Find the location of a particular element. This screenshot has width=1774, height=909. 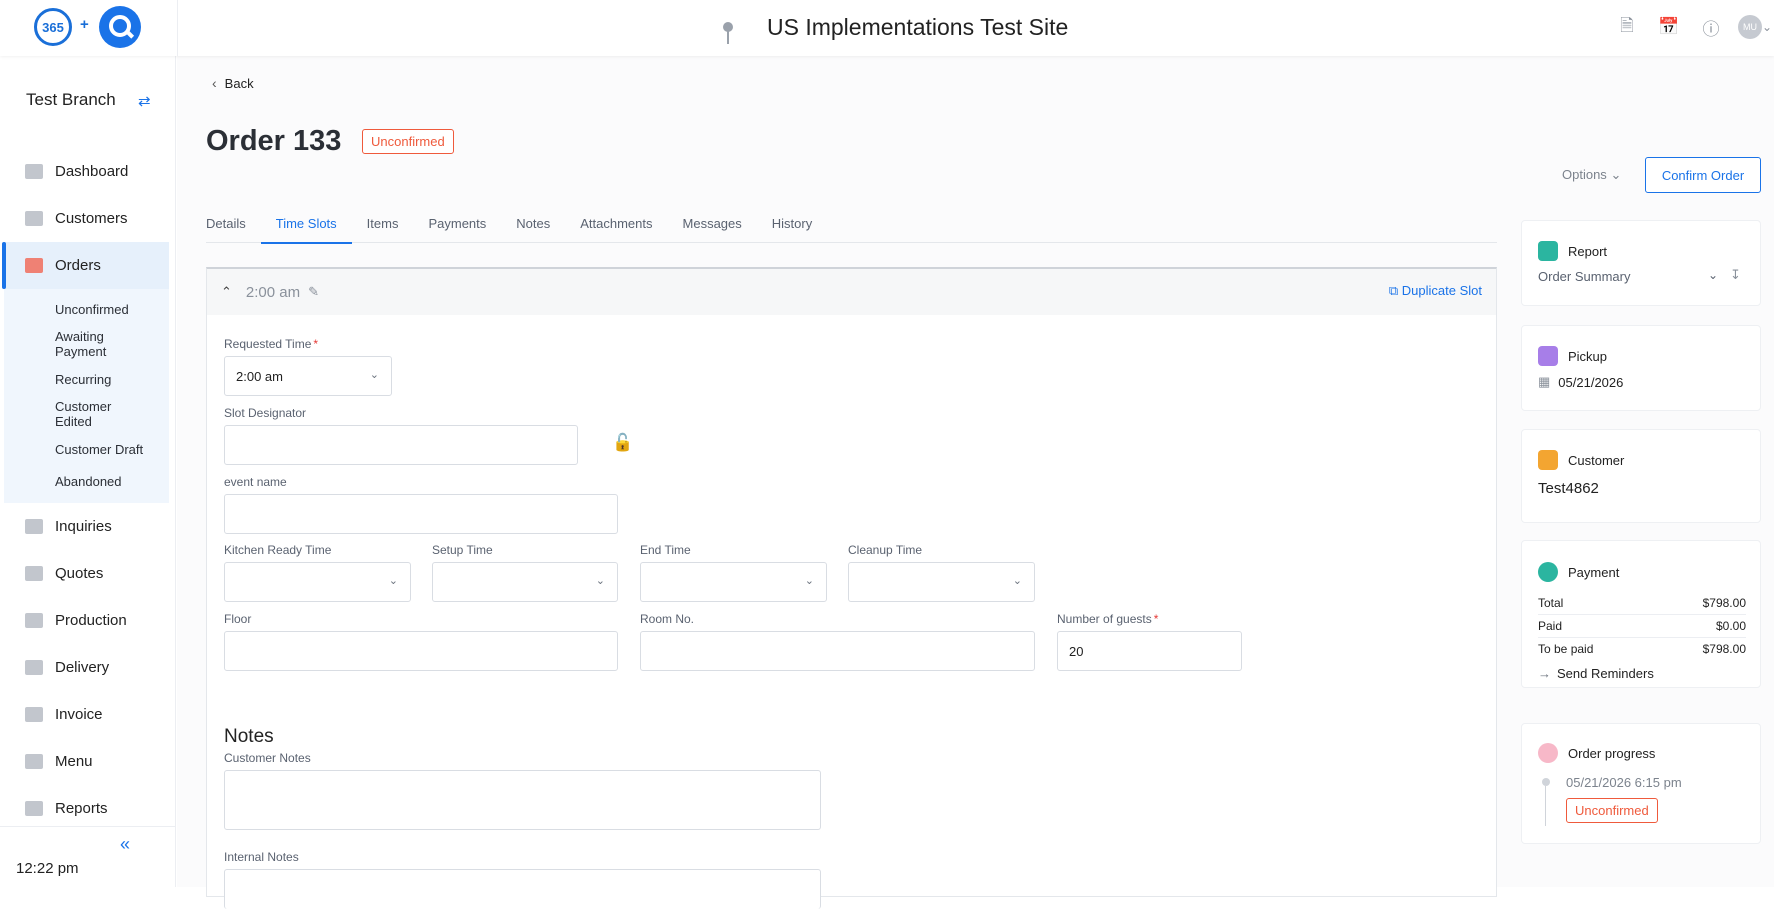

event-name-label: event name is located at coordinates (255, 482).